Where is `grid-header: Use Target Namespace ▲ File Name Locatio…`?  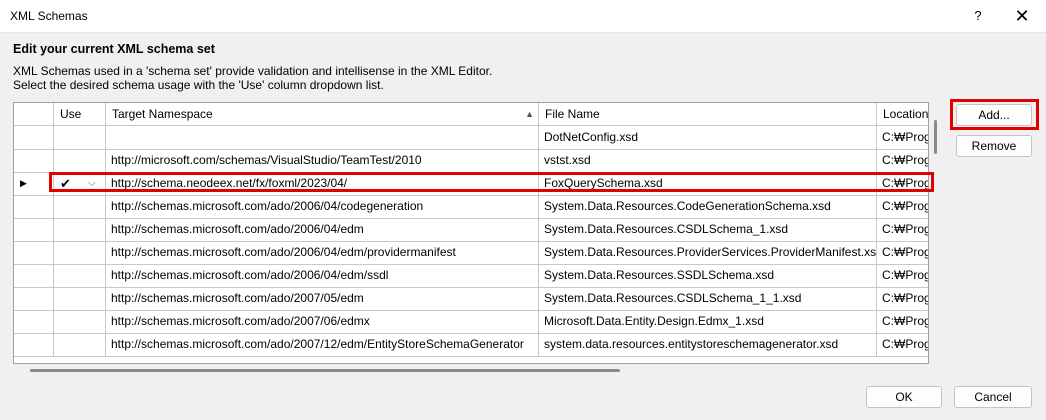 grid-header: Use Target Namespace ▲ File Name Locatio… is located at coordinates (471, 114).